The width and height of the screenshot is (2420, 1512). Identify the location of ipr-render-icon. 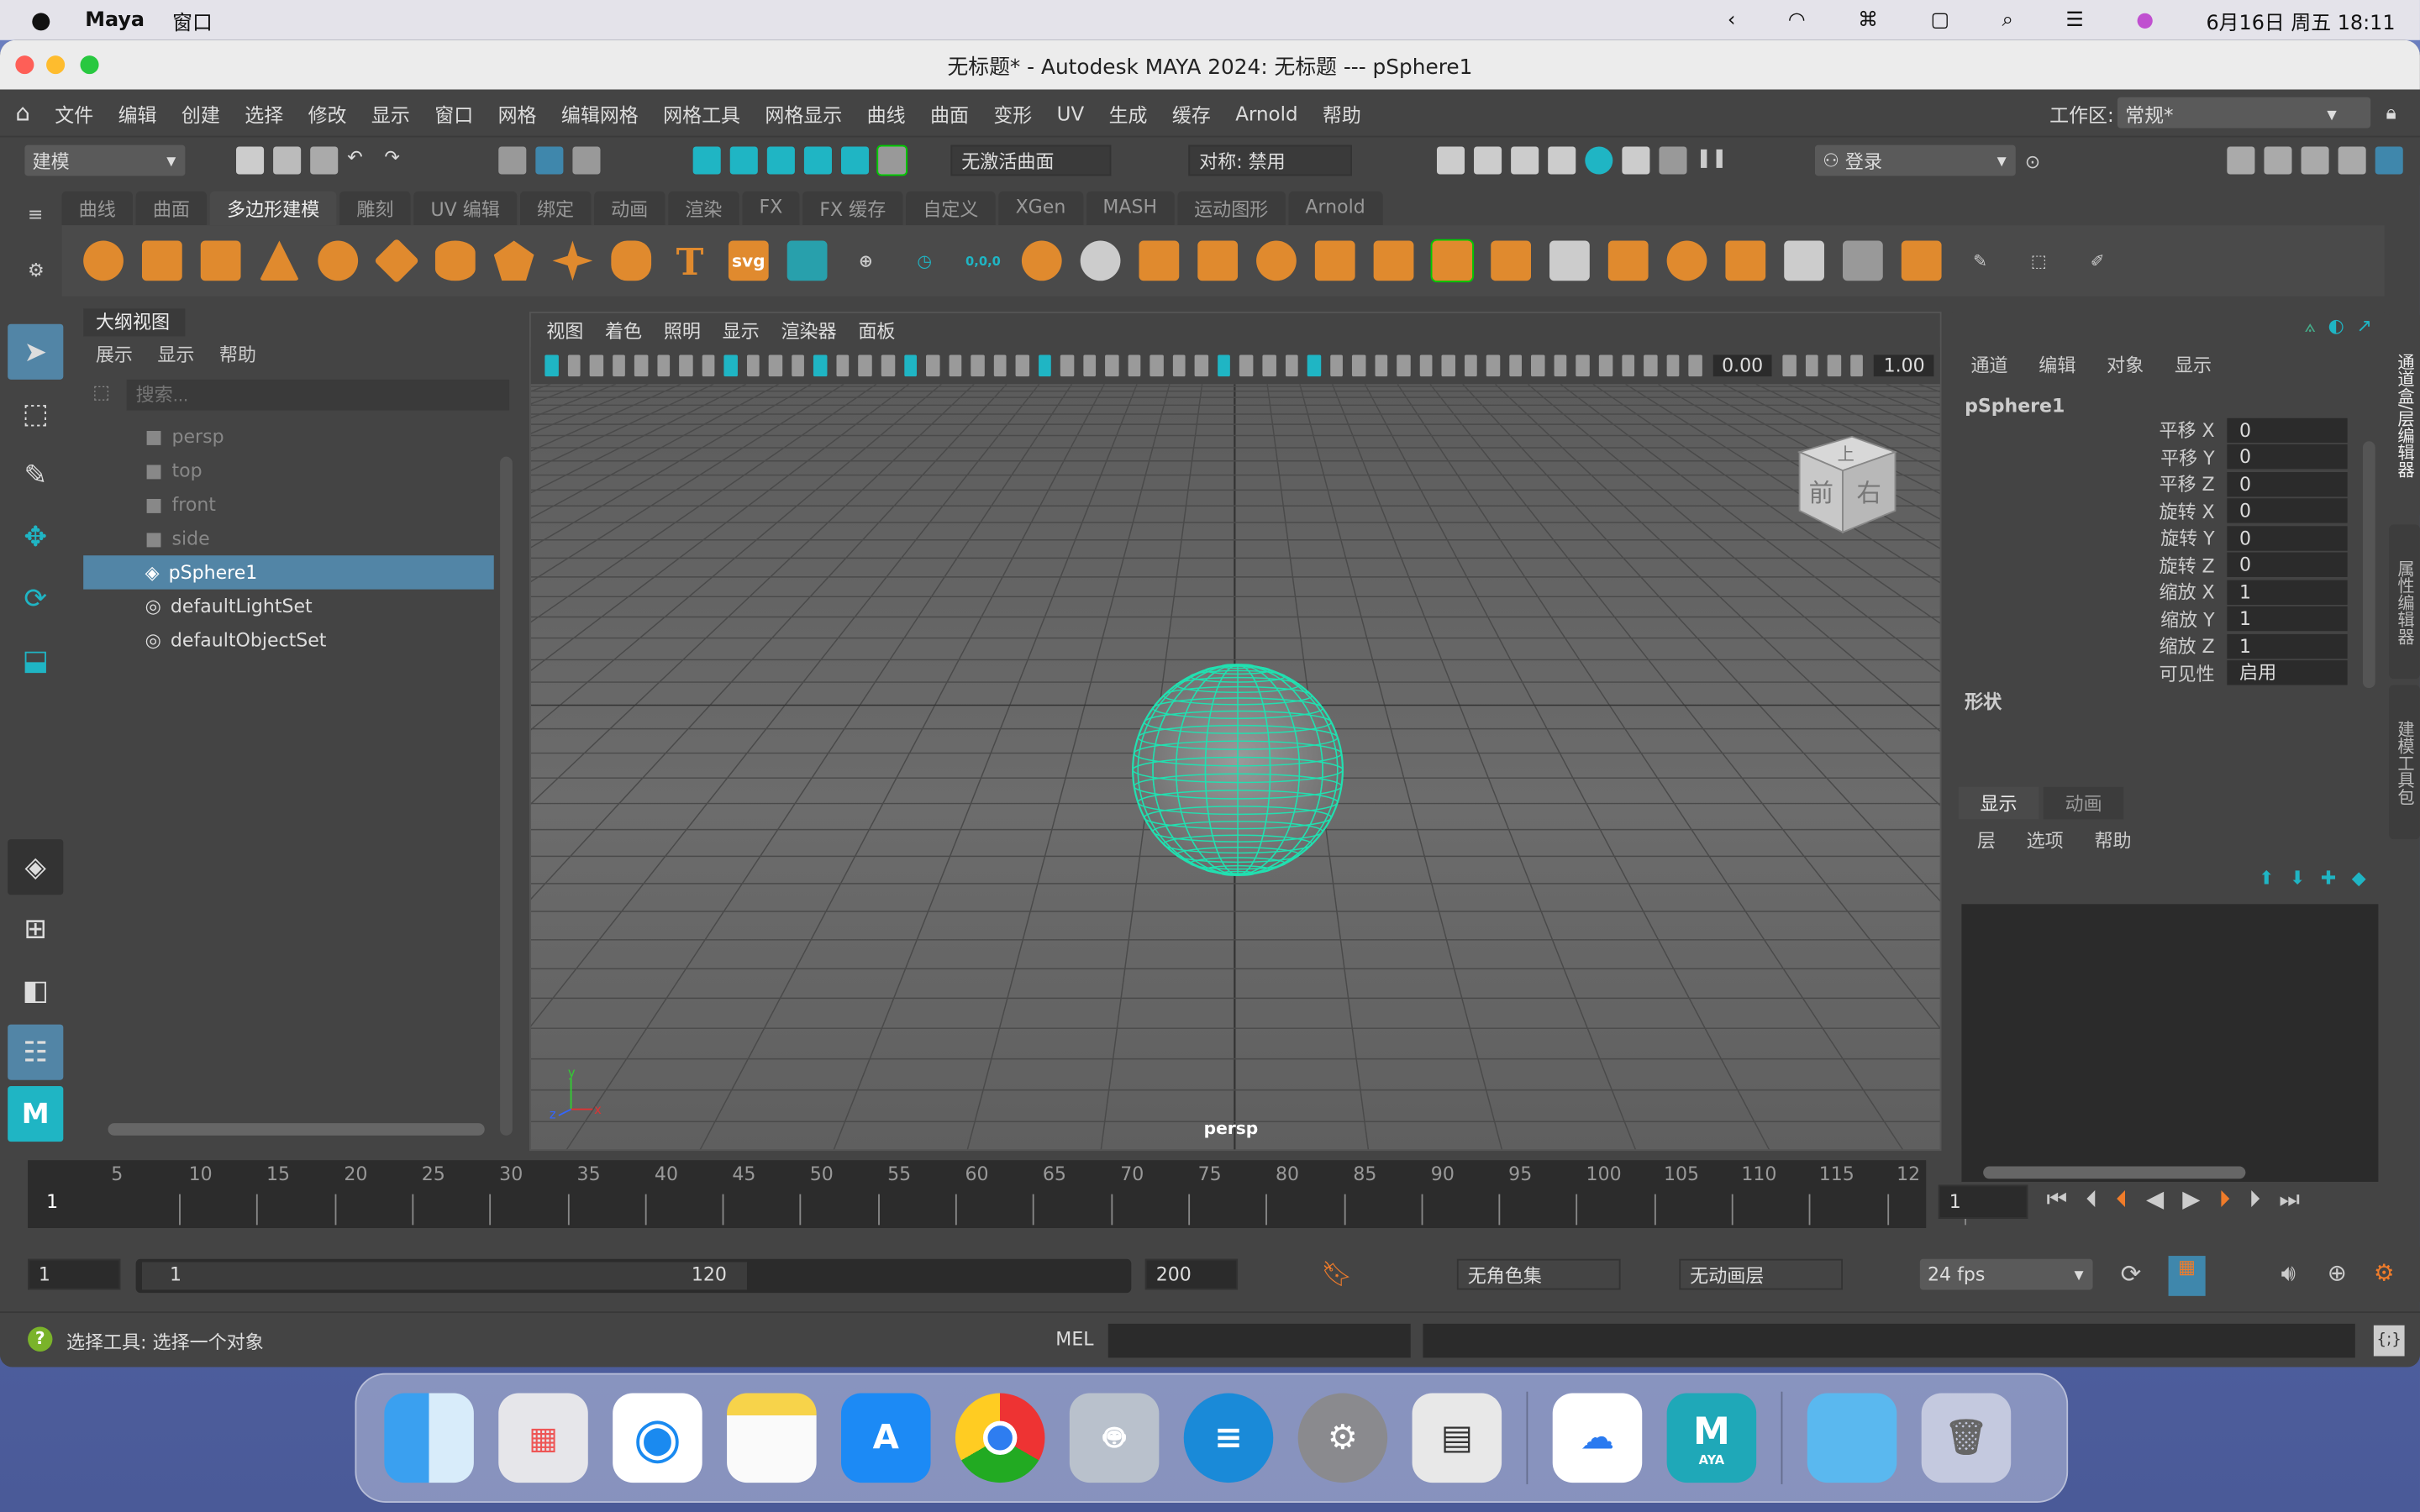
(1525, 160).